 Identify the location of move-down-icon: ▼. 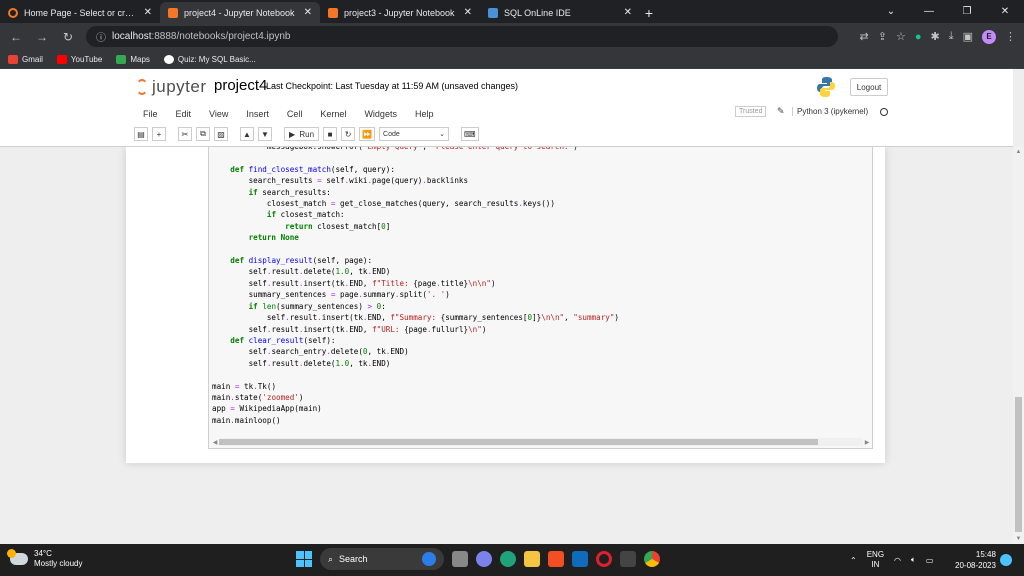
(265, 134).